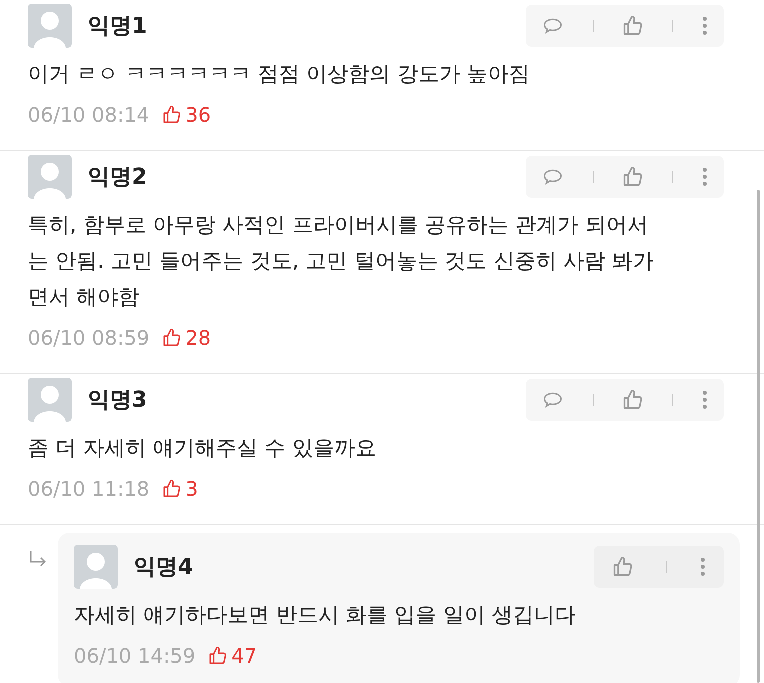 The width and height of the screenshot is (764, 683). I want to click on comment-text: 특히, 함부로 아무랑 사적인 프라이버시를 공유하는 관계가 되어서는 안됨. 고민 들어주는 것도, 고민 털어놓는 것도 신중히 사람 봐가면서 해야함, so click(342, 261).